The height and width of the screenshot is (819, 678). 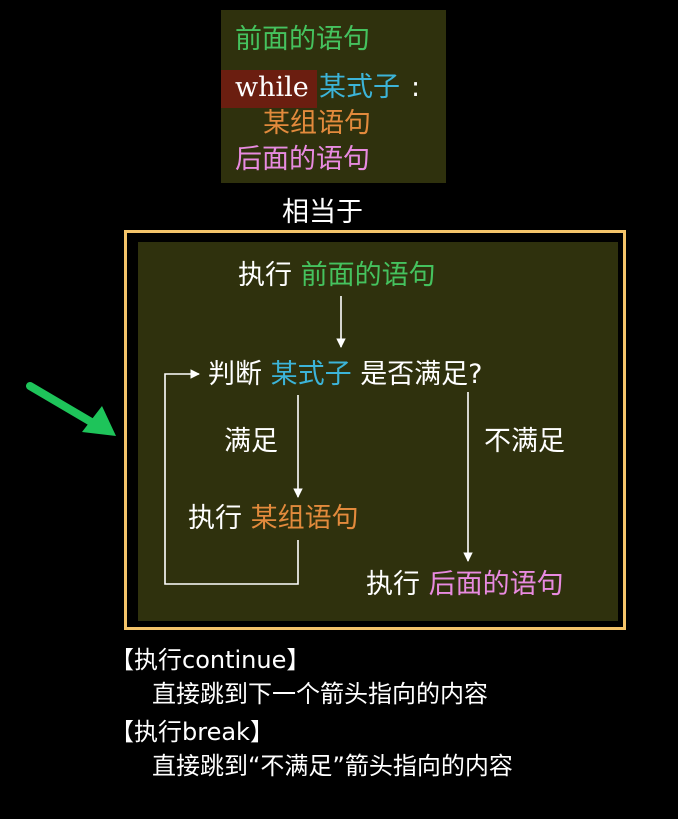 What do you see at coordinates (332, 766) in the screenshot?
I see `note-break-desc: 直接跳到“不满足”箭头指向的内容` at bounding box center [332, 766].